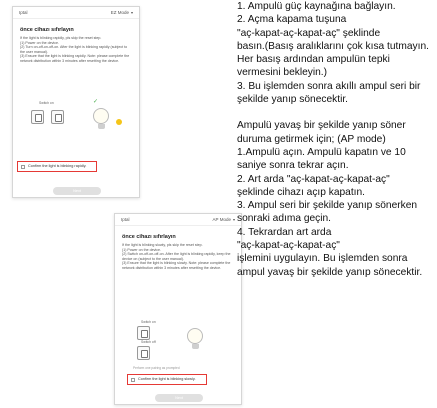 This screenshot has width=437, height=408. What do you see at coordinates (179, 344) in the screenshot?
I see `switch-illustration: Switch on Switch off` at bounding box center [179, 344].